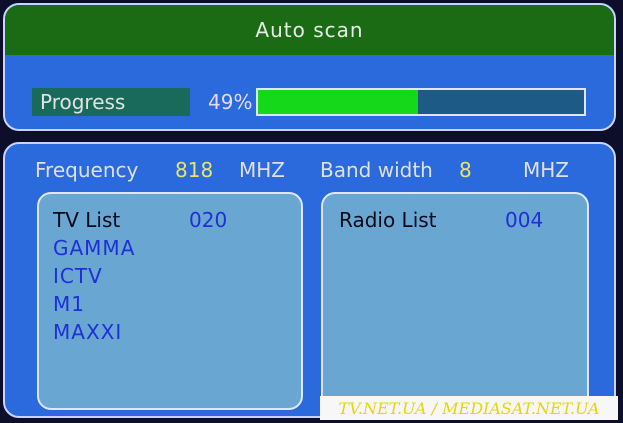 The image size is (623, 423). What do you see at coordinates (94, 248) in the screenshot?
I see `list-item: GAMMA` at bounding box center [94, 248].